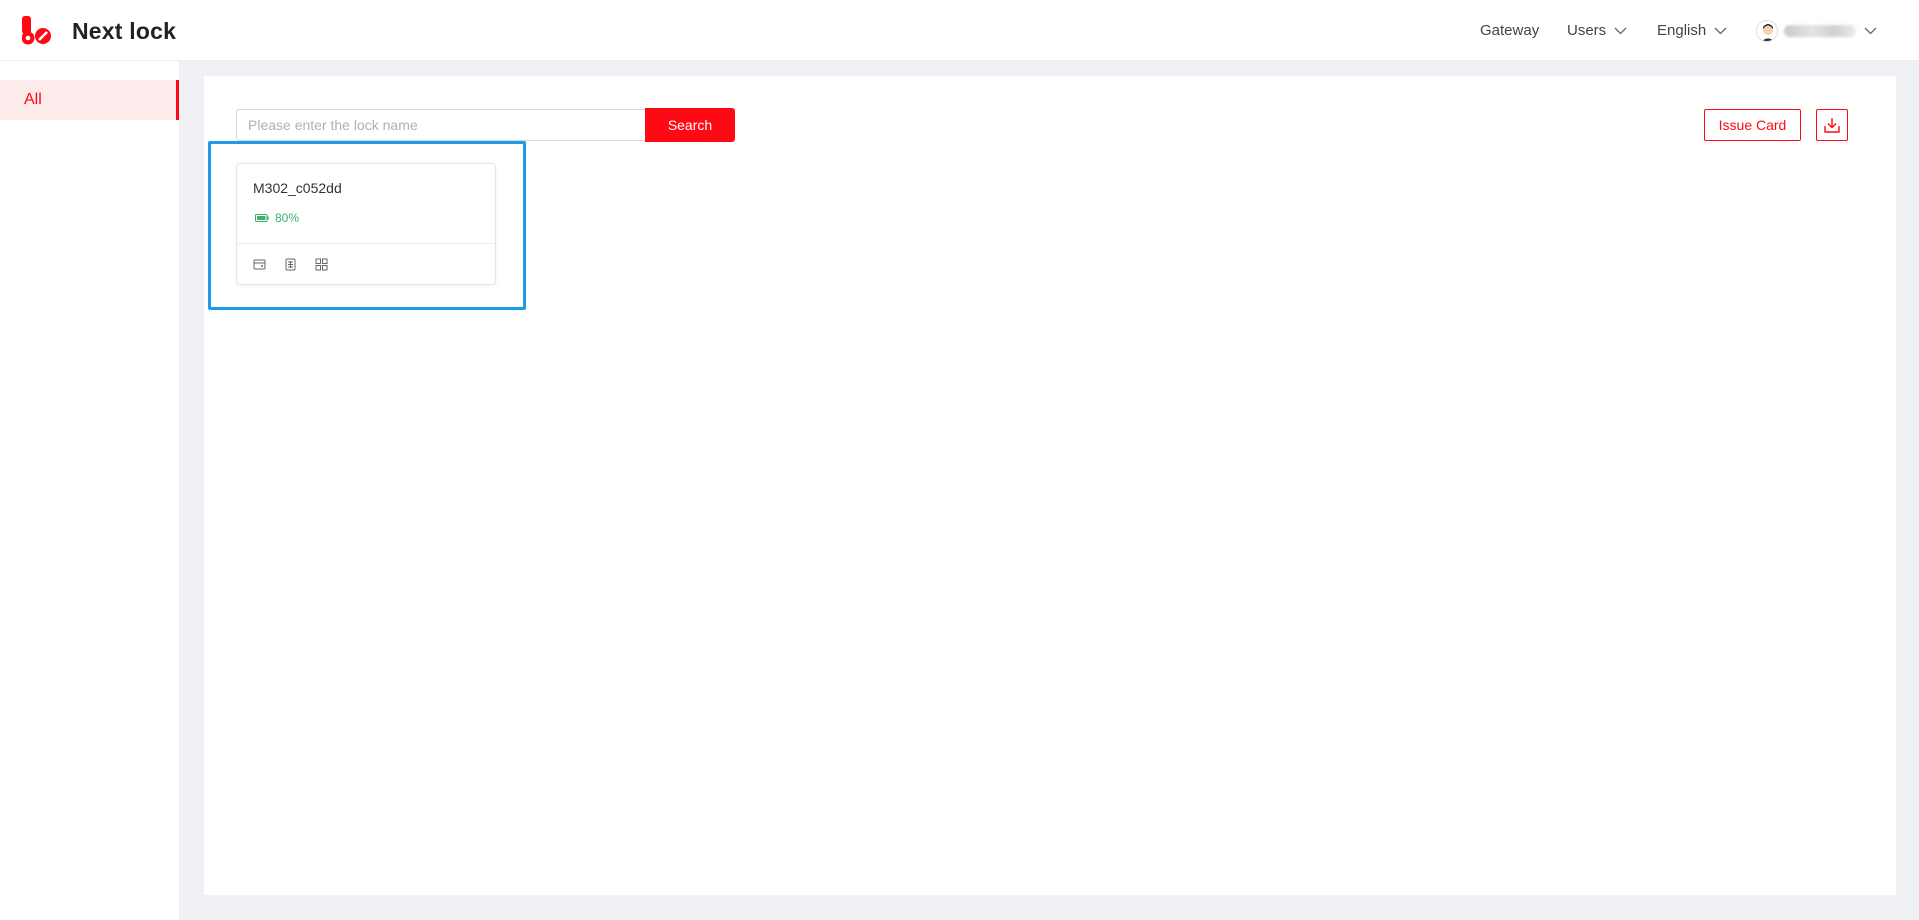  I want to click on language-selector: English, so click(1692, 30).